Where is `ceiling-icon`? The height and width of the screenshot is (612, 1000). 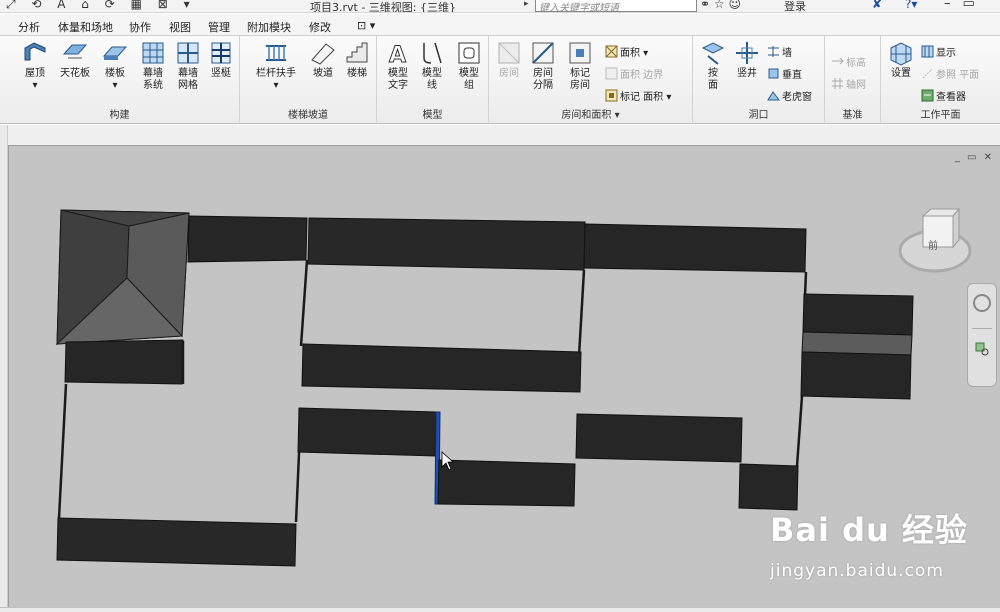 ceiling-icon is located at coordinates (75, 51).